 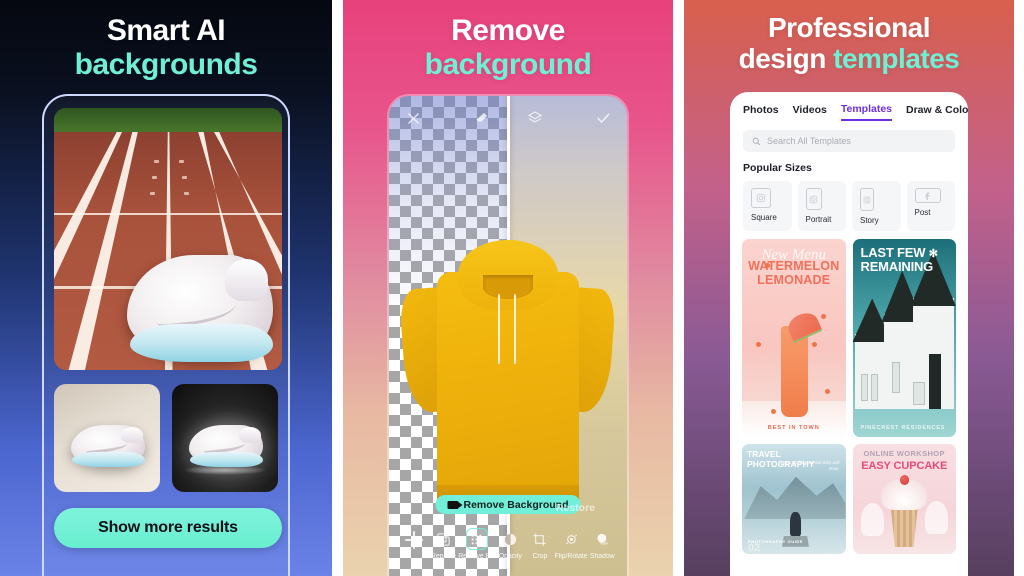 What do you see at coordinates (168, 239) in the screenshot?
I see `hero-result-image` at bounding box center [168, 239].